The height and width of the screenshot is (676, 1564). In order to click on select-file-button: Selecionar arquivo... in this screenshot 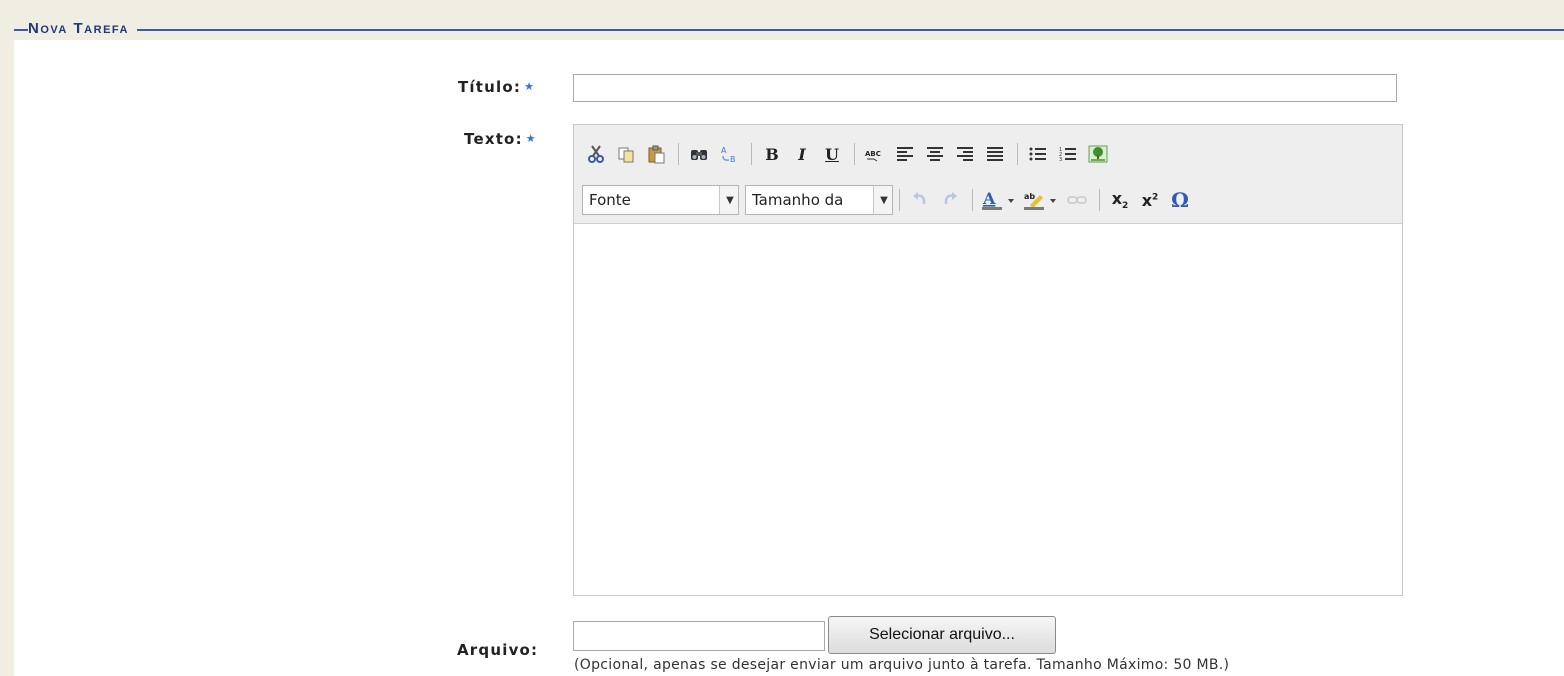, I will do `click(942, 635)`.